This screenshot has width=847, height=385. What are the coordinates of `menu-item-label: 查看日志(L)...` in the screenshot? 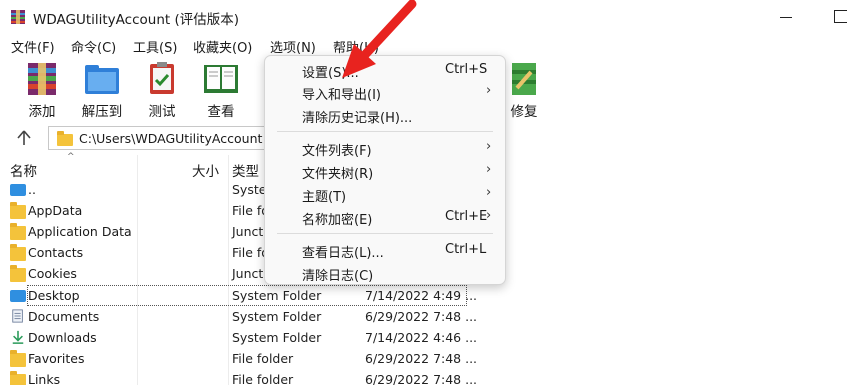 It's located at (343, 253).